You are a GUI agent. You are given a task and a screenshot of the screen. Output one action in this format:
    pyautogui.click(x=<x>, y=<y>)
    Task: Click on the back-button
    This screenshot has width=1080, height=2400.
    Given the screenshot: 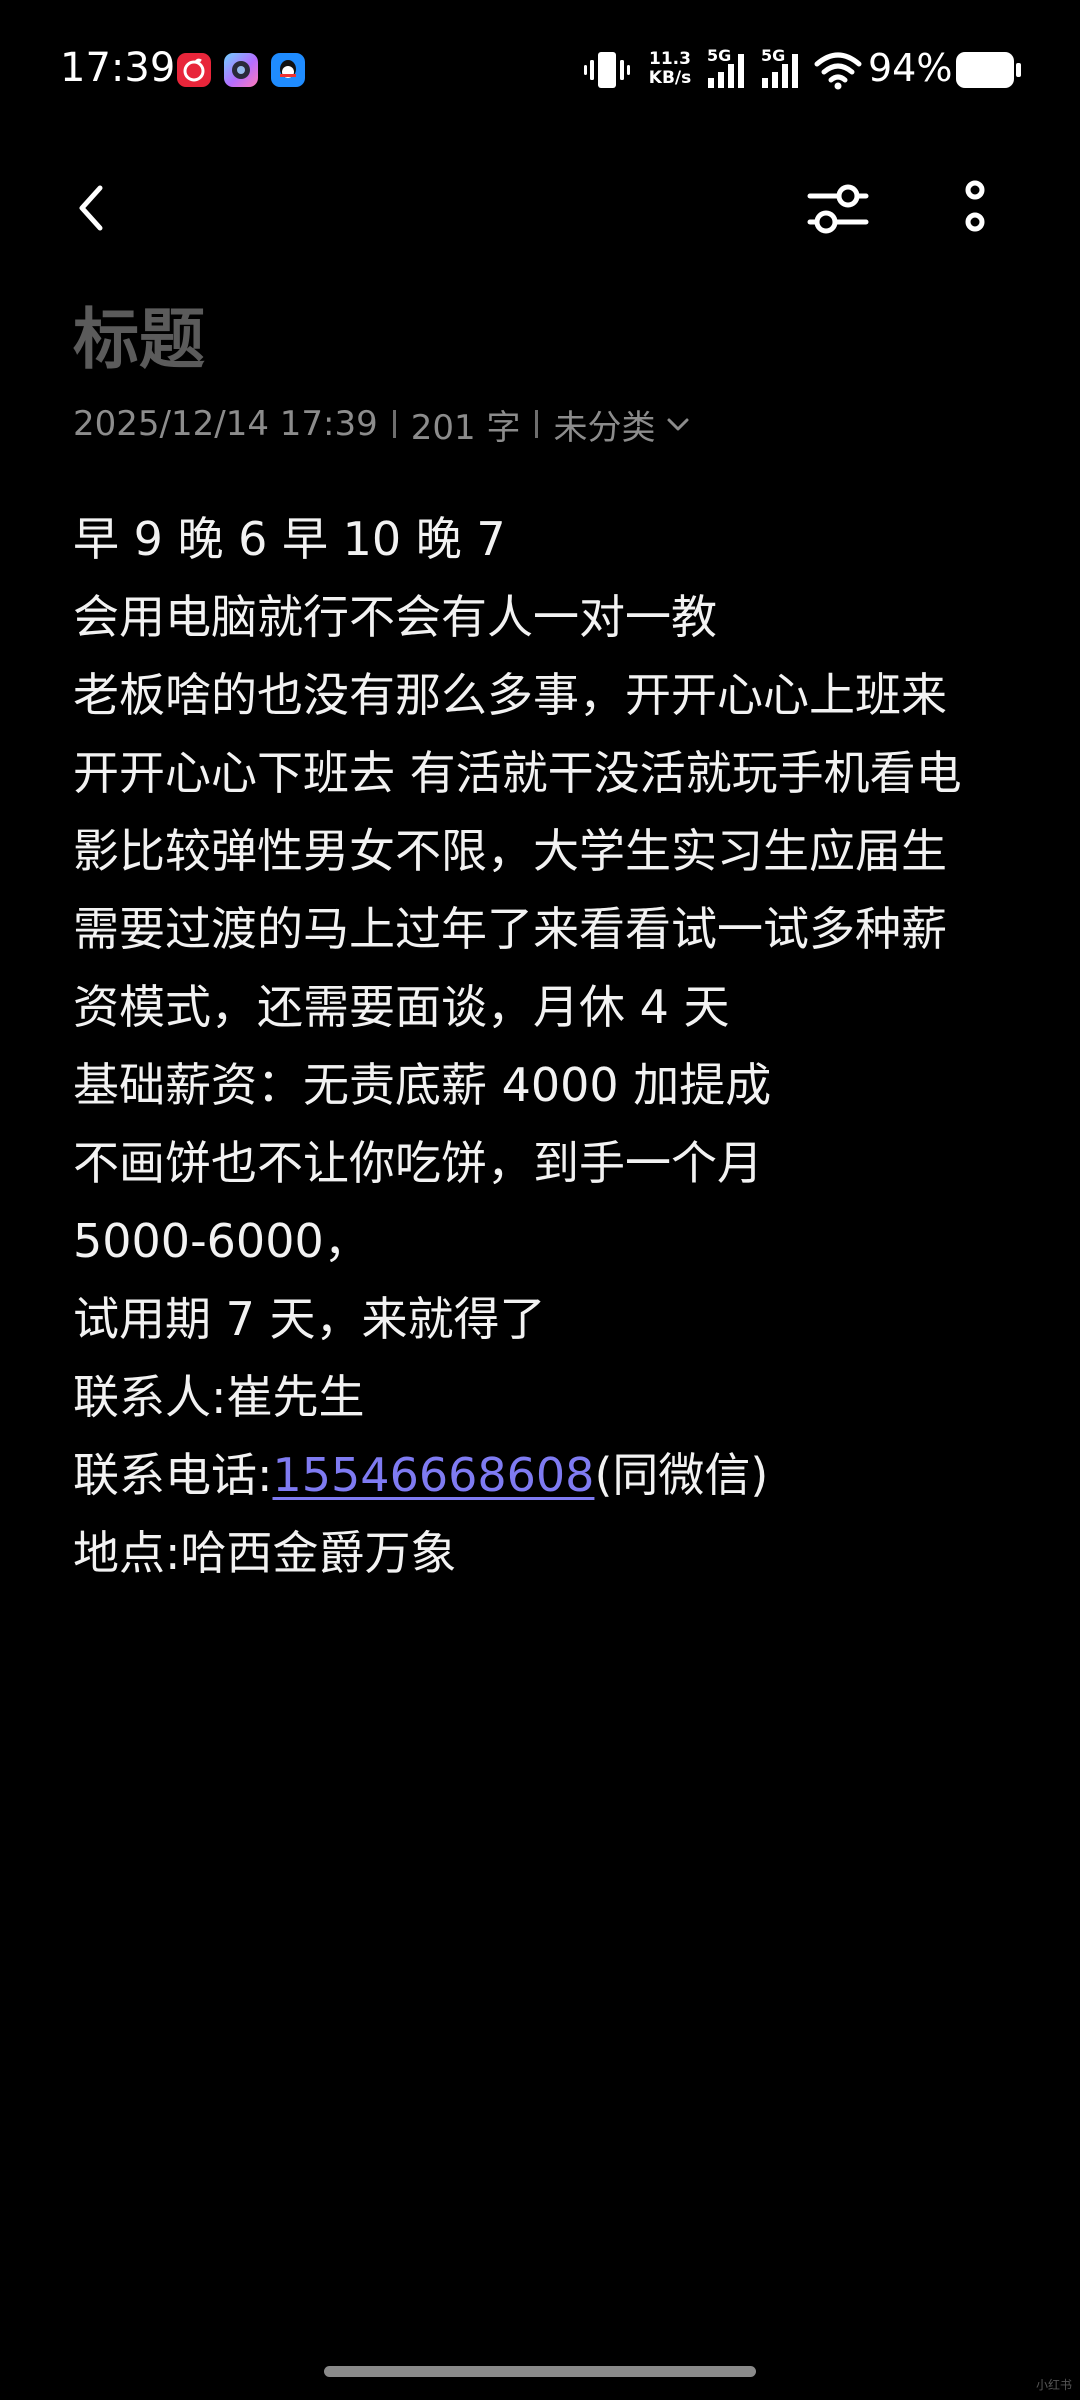 What is the action you would take?
    pyautogui.click(x=94, y=208)
    